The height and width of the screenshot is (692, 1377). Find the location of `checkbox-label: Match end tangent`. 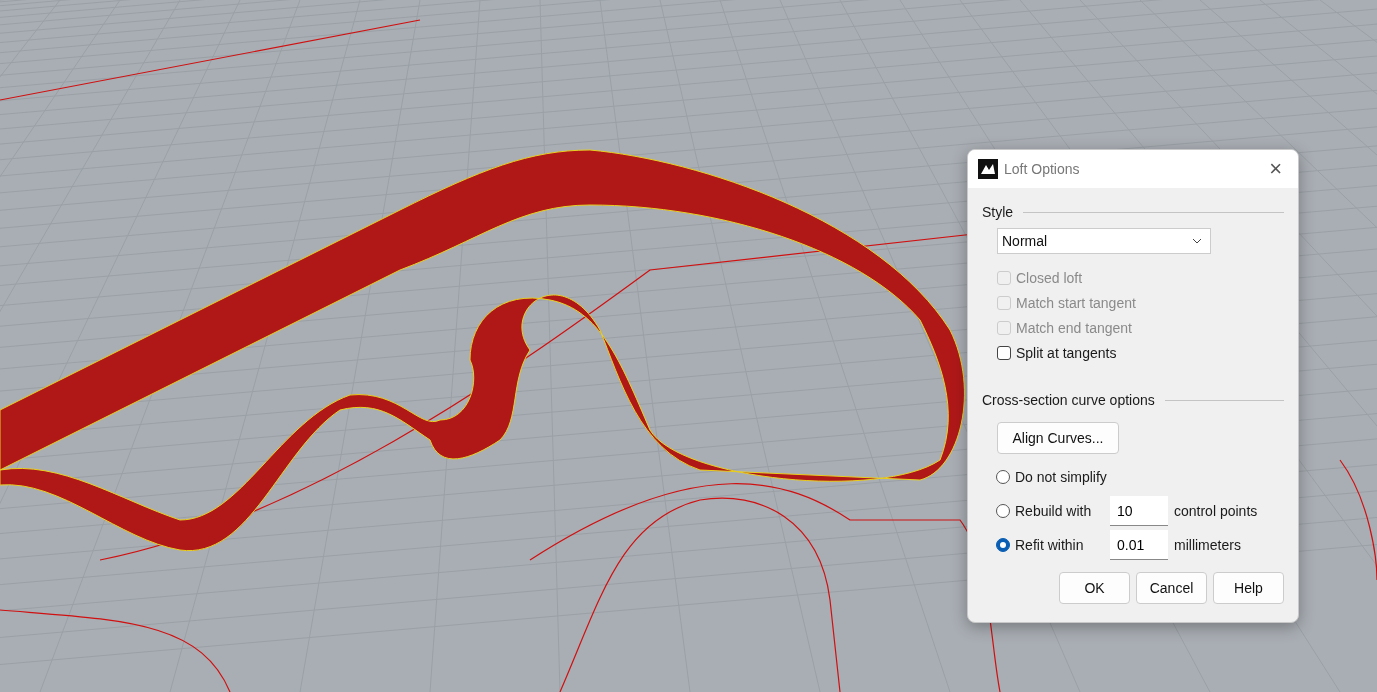

checkbox-label: Match end tangent is located at coordinates (1074, 327).